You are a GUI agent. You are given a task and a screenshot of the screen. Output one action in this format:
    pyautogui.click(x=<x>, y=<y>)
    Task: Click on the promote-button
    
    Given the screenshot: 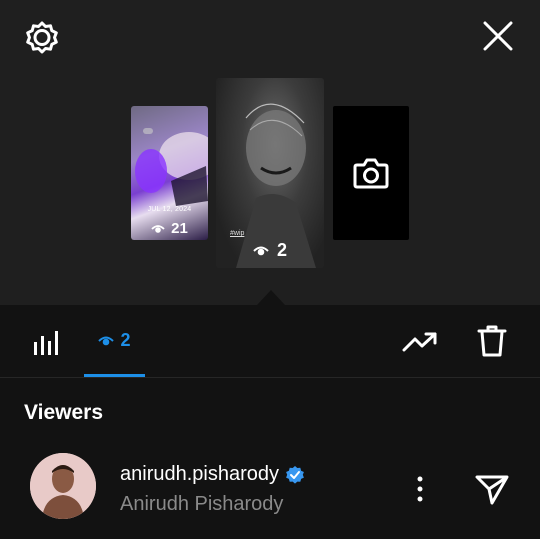 What is the action you would take?
    pyautogui.click(x=420, y=342)
    